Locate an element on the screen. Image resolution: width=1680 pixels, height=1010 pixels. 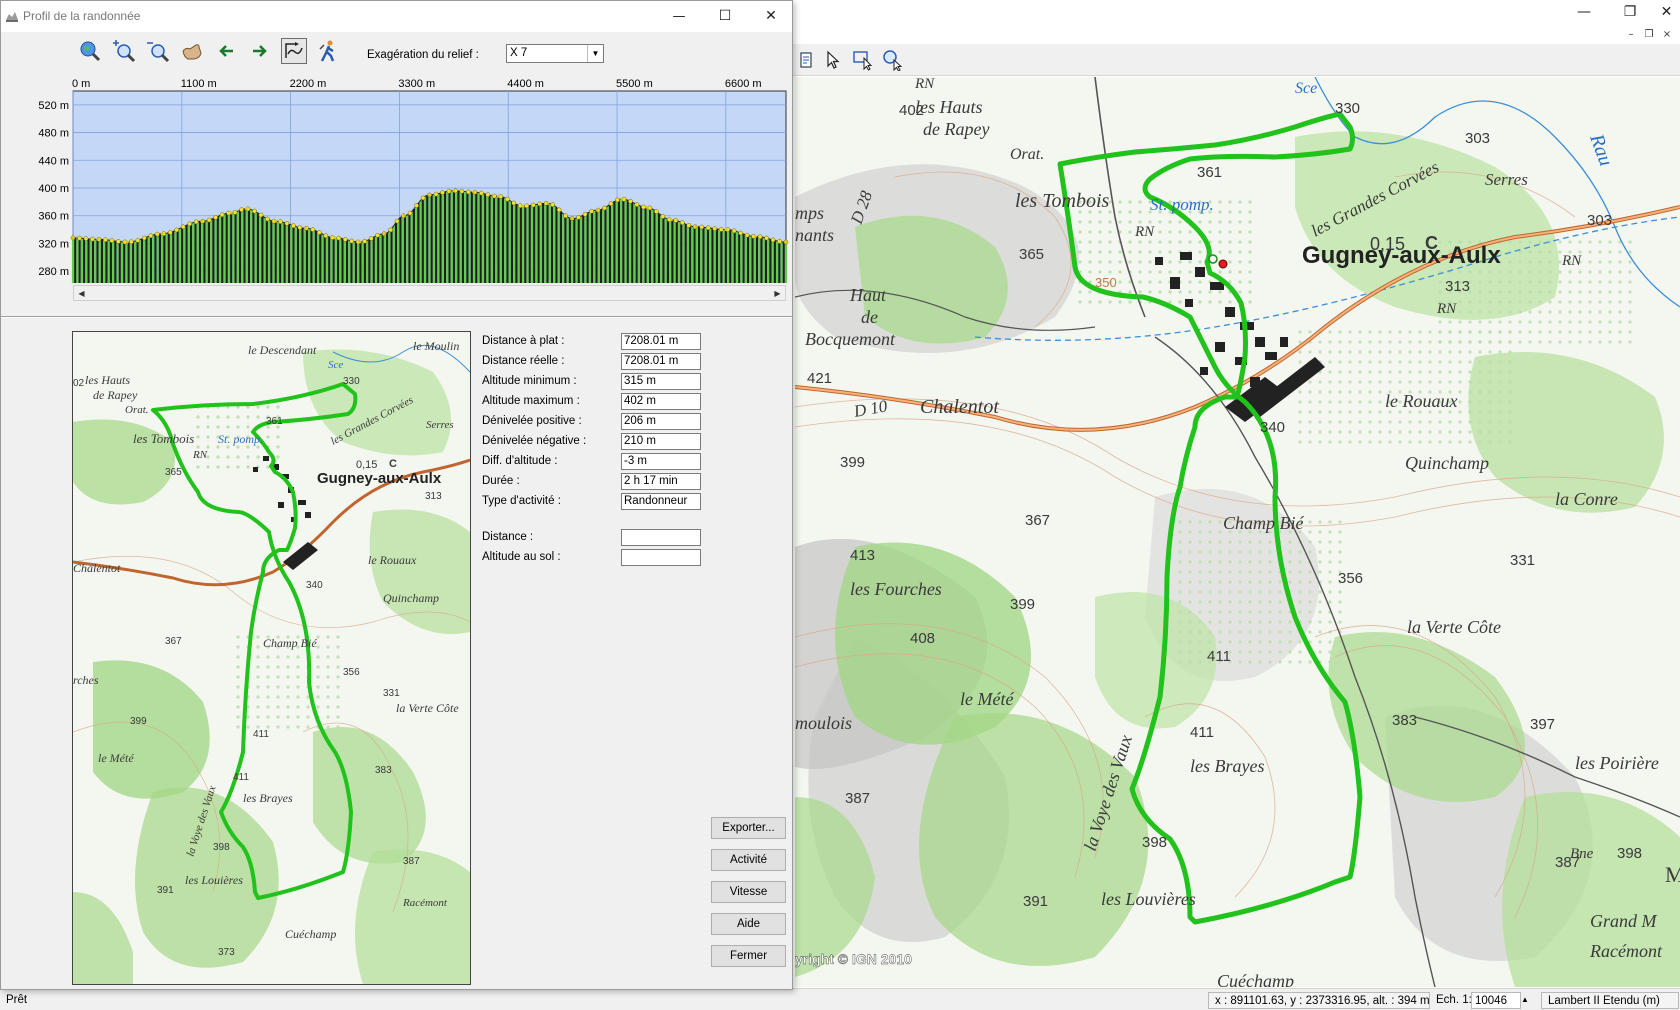
mdi-restore-button: ❐ is located at coordinates (1649, 34).